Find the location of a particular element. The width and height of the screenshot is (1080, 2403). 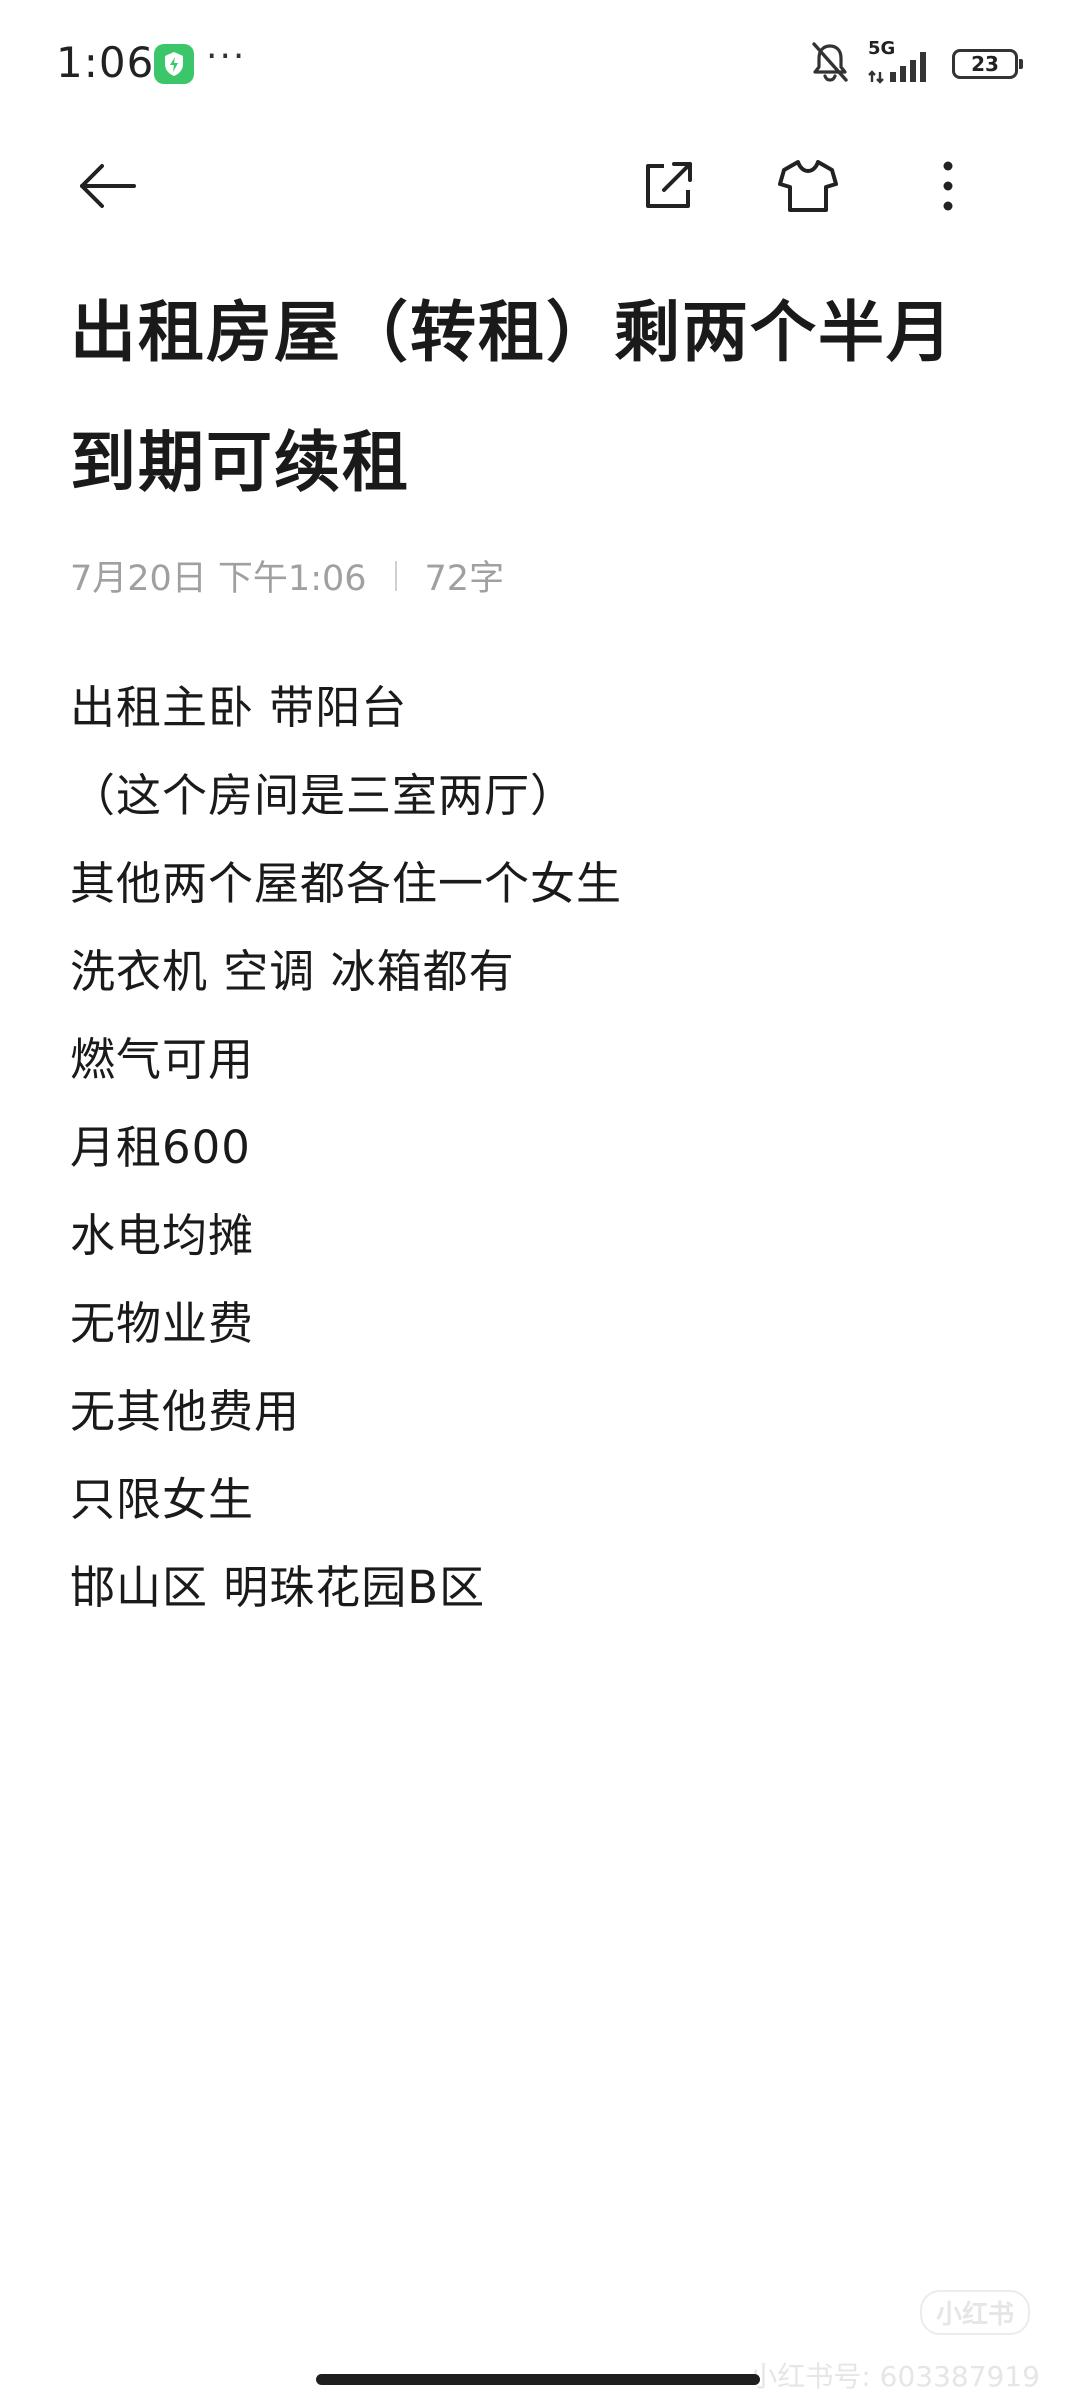

theme-button is located at coordinates (808, 186).